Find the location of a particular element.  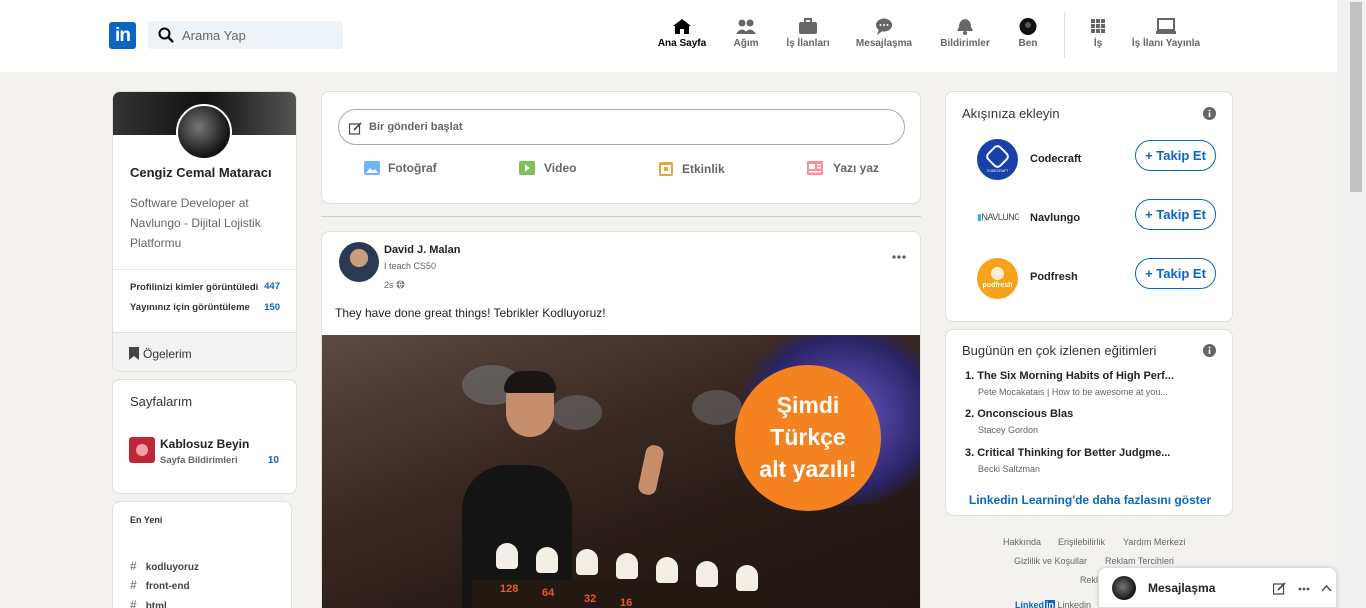

calendar-icon is located at coordinates (666, 169).